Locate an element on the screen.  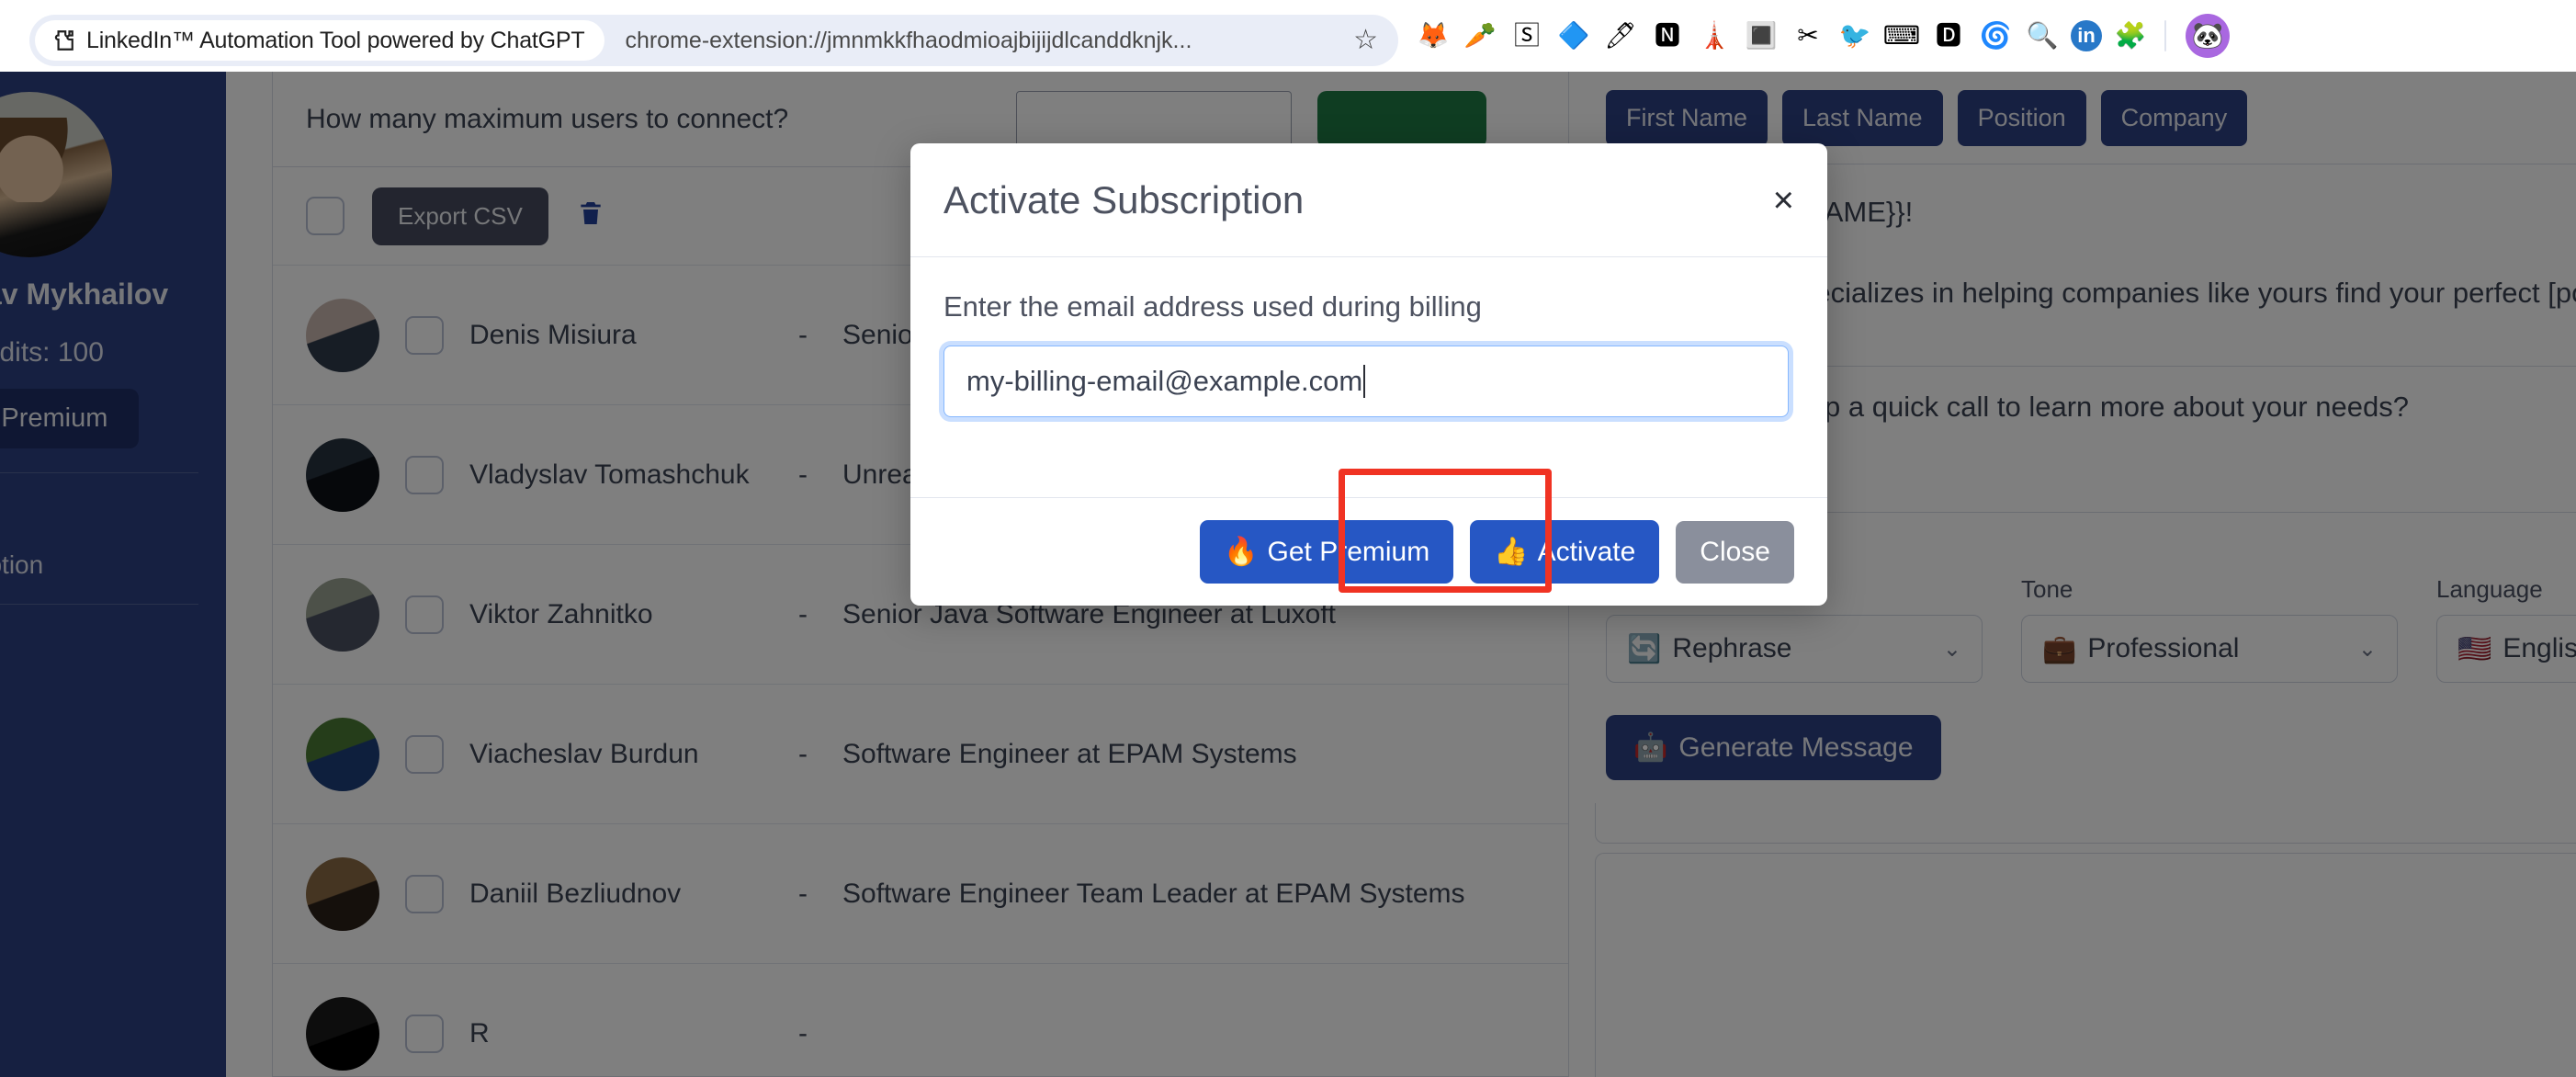
thumbs-up-icon: 👍 is located at coordinates (1511, 552).